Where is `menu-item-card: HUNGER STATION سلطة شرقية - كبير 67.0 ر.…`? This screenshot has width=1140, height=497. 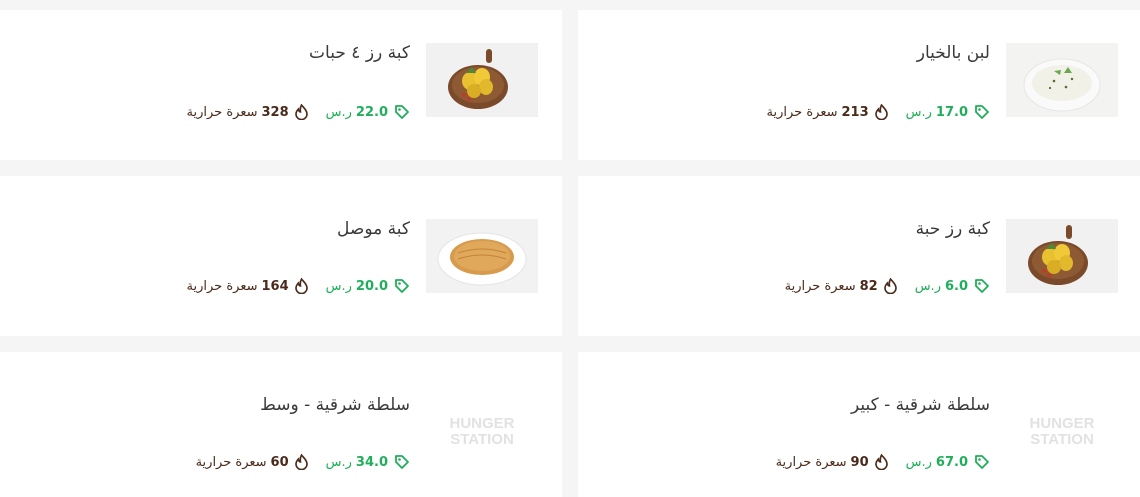 menu-item-card: HUNGER STATION سلطة شرقية - كبير 67.0 ر.… is located at coordinates (859, 424).